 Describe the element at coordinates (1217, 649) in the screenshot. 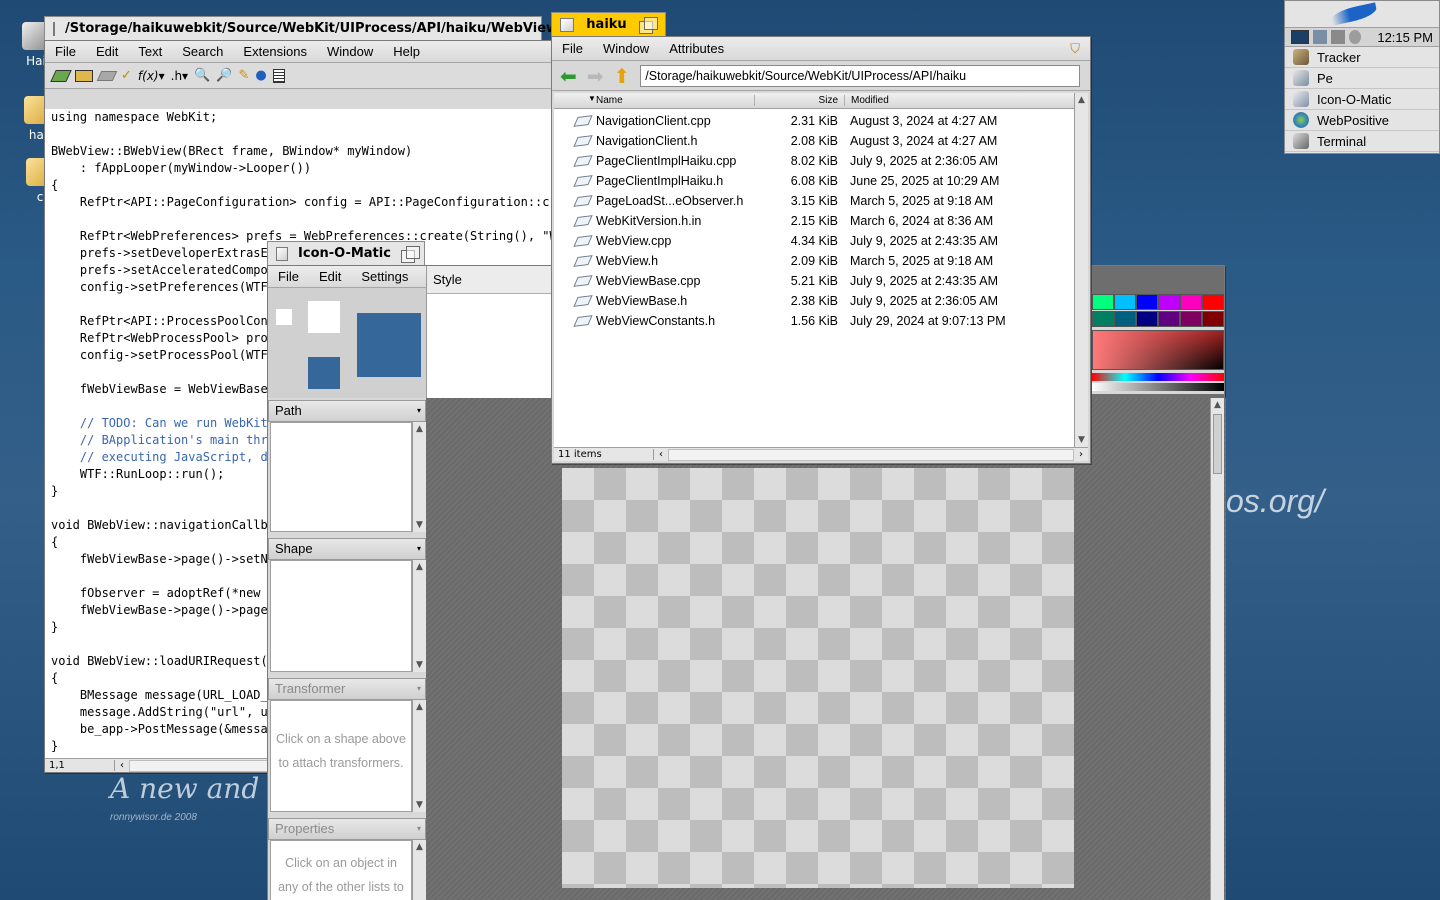

I see `canvas-scrollbar: ▲` at that location.